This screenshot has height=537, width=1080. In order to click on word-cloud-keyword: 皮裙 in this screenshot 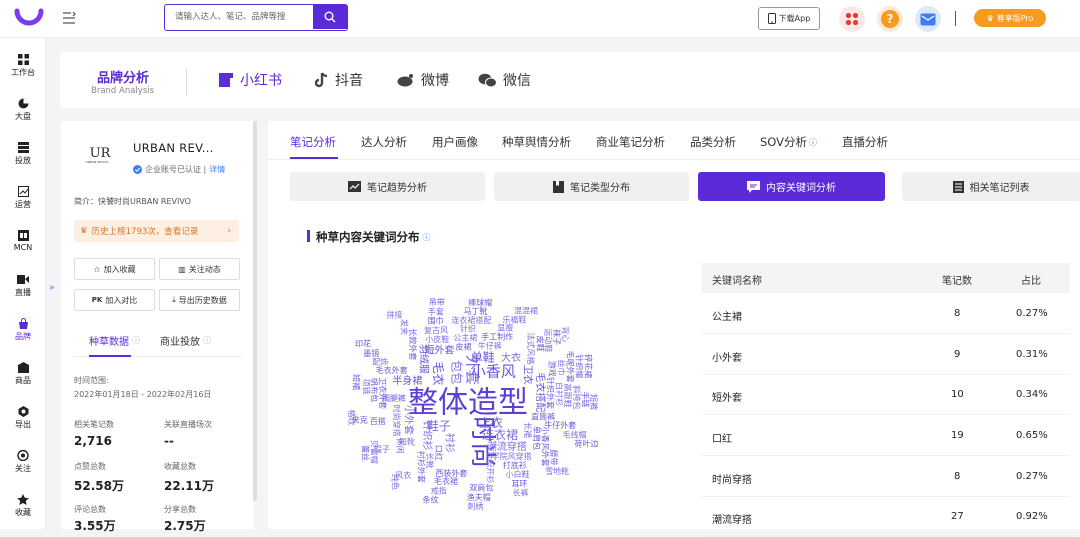, I will do `click(464, 347)`.